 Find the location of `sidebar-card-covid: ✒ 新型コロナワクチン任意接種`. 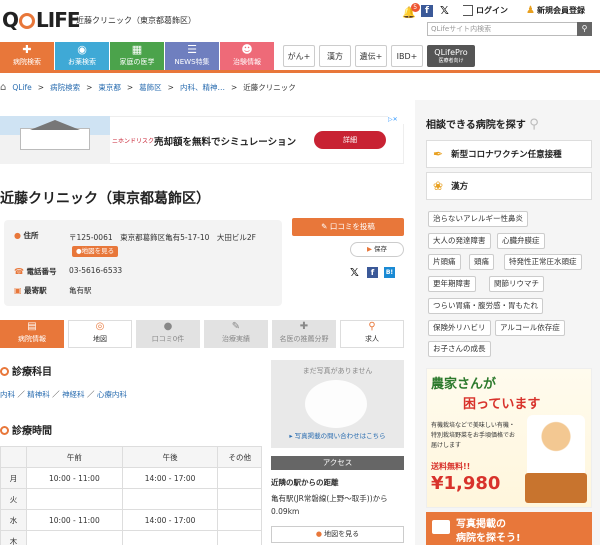

sidebar-card-covid: ✒ 新型コロナワクチン任意接種 is located at coordinates (509, 154).